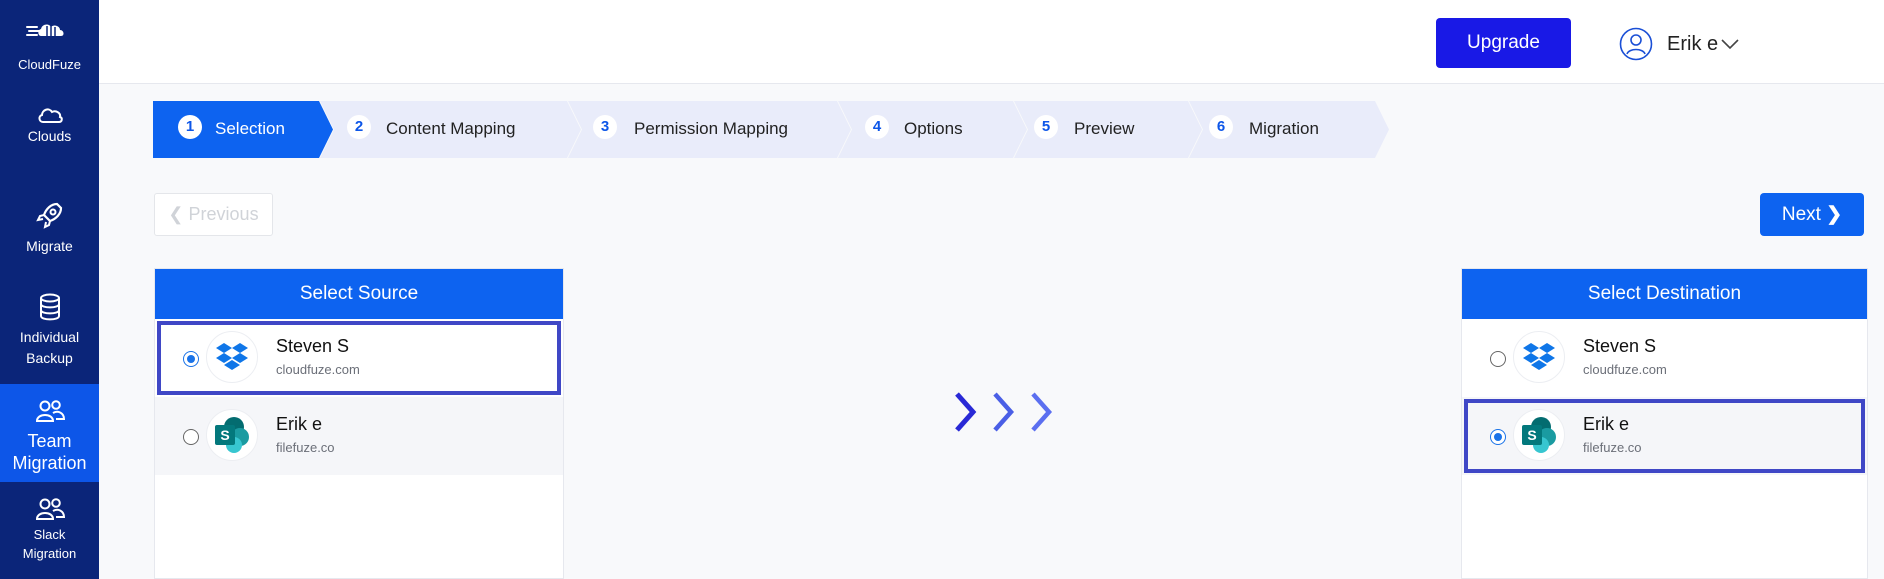 The width and height of the screenshot is (1884, 579). What do you see at coordinates (1221, 127) in the screenshot?
I see `step-number: 6` at bounding box center [1221, 127].